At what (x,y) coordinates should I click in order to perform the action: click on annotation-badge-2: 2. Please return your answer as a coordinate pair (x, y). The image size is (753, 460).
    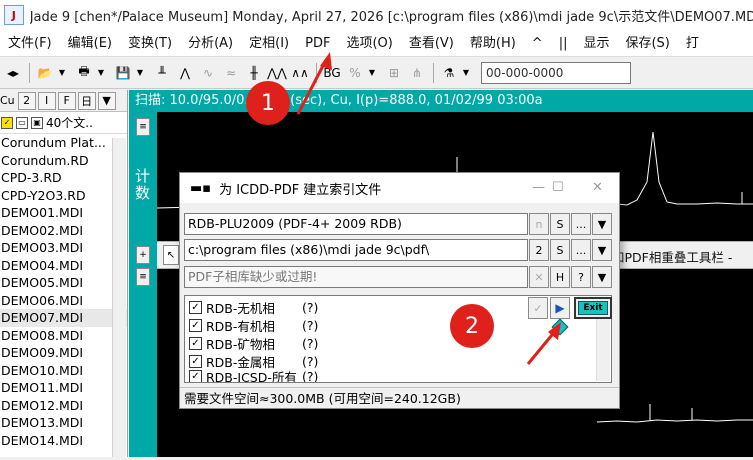
    Looking at the image, I should click on (472, 326).